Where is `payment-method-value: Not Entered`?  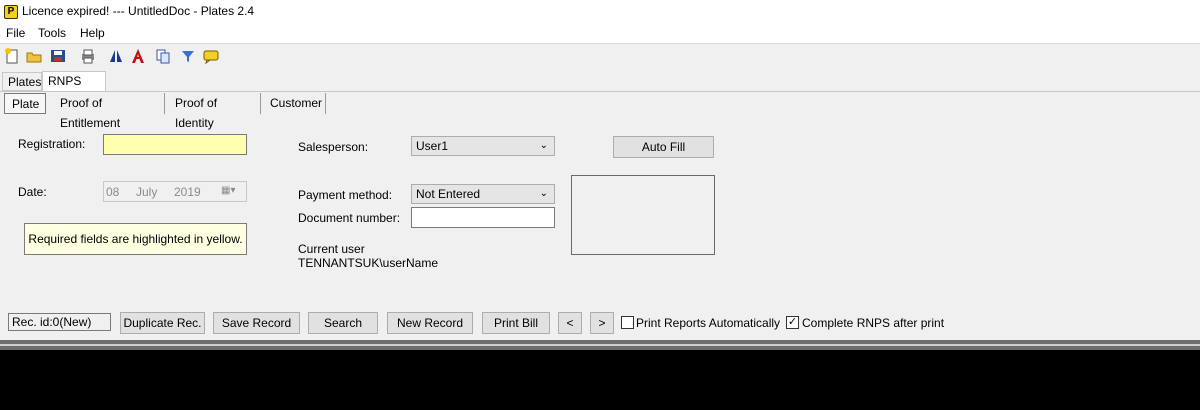 payment-method-value: Not Entered is located at coordinates (448, 194).